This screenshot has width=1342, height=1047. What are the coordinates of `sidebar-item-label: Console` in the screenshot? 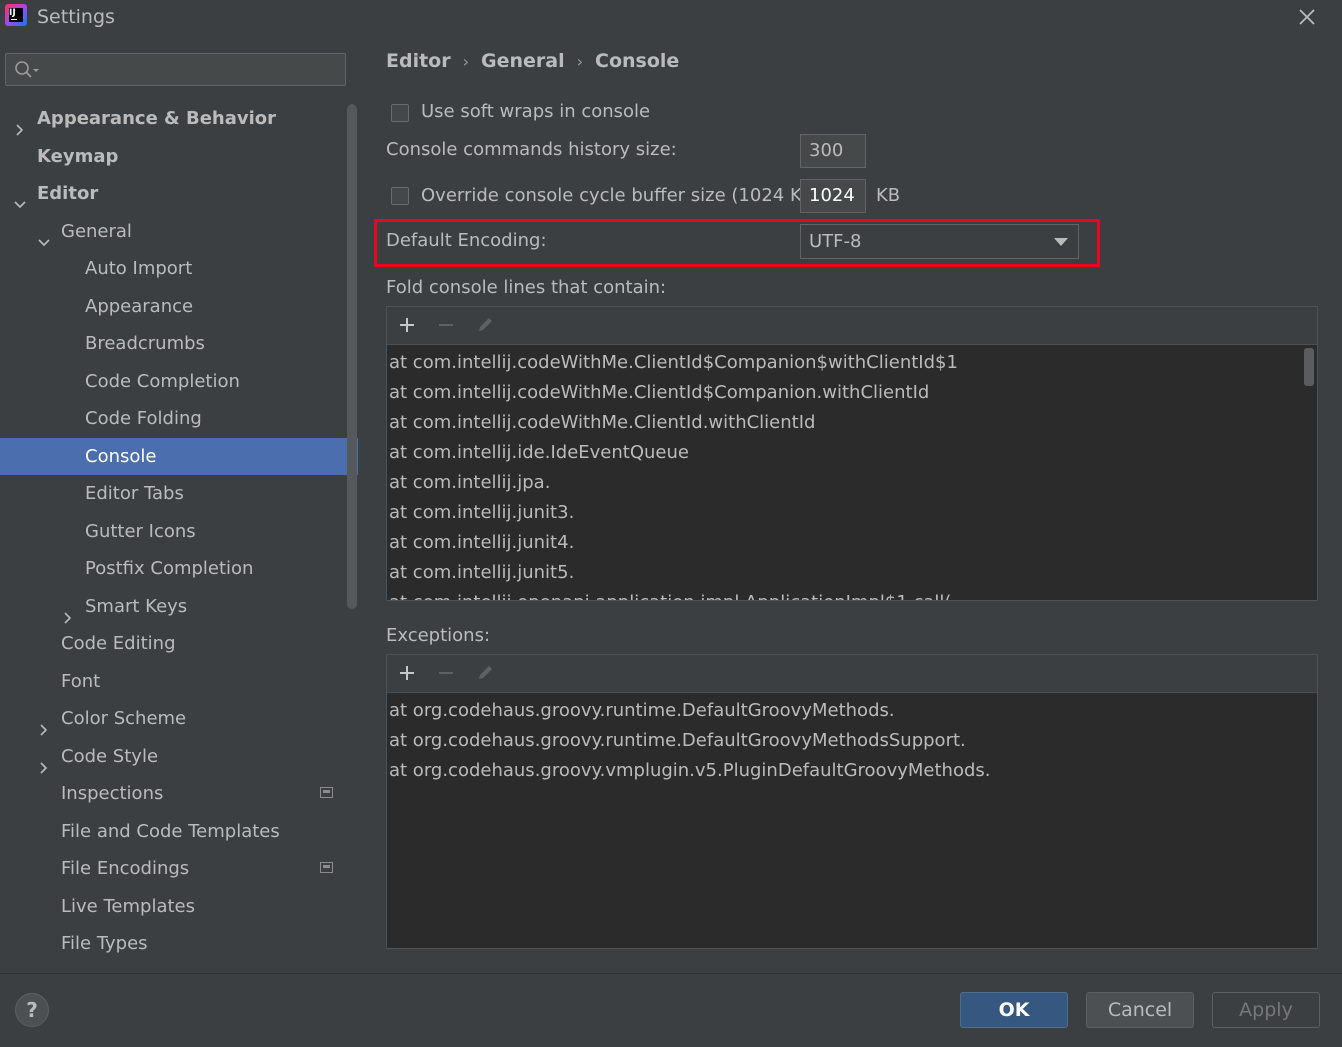 It's located at (121, 456).